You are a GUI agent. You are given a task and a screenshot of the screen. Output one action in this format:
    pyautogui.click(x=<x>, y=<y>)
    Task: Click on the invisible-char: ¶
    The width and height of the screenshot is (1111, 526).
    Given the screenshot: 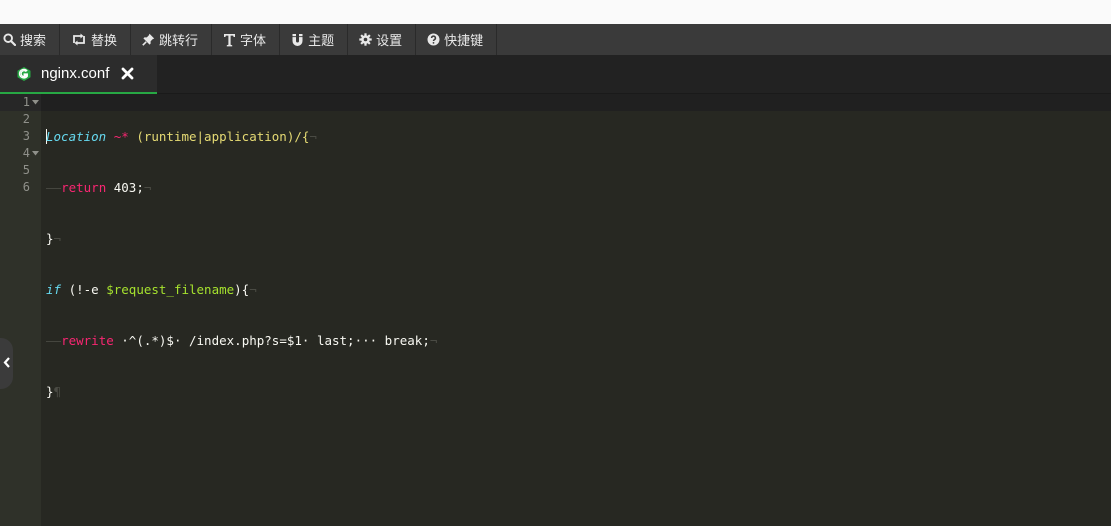 What is the action you would take?
    pyautogui.click(x=57, y=391)
    